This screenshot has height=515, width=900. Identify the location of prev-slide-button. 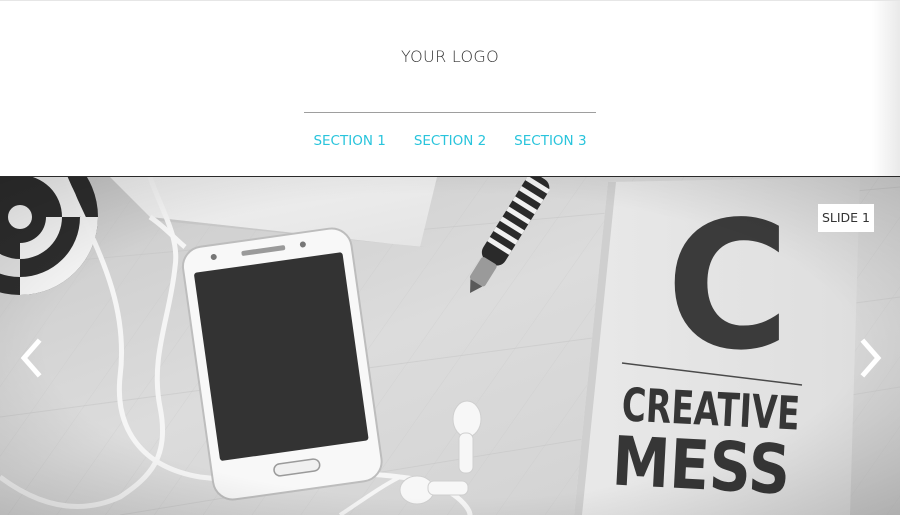
(33, 358).